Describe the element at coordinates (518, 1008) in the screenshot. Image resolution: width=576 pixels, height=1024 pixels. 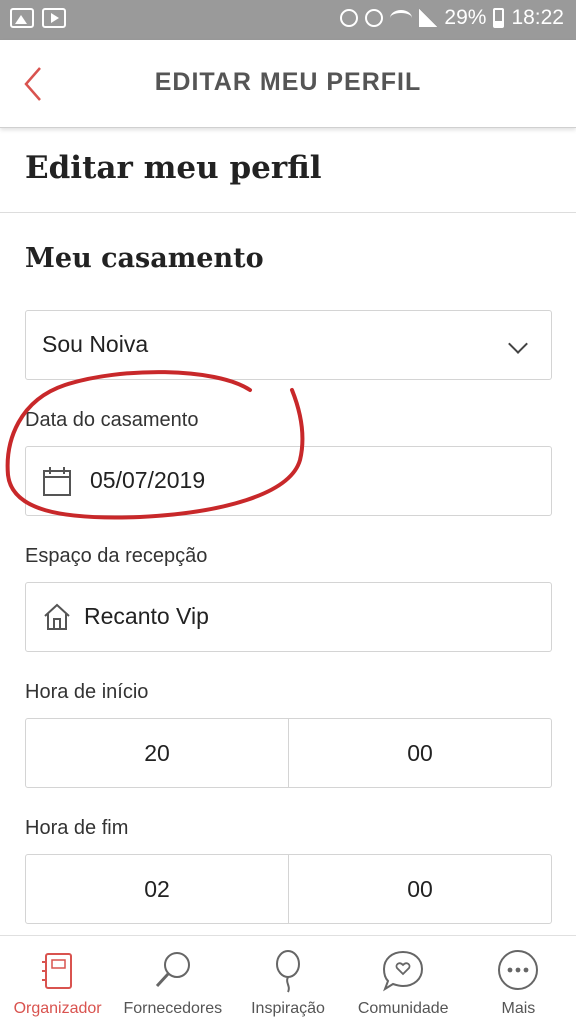
I see `nav-label: Mais` at that location.